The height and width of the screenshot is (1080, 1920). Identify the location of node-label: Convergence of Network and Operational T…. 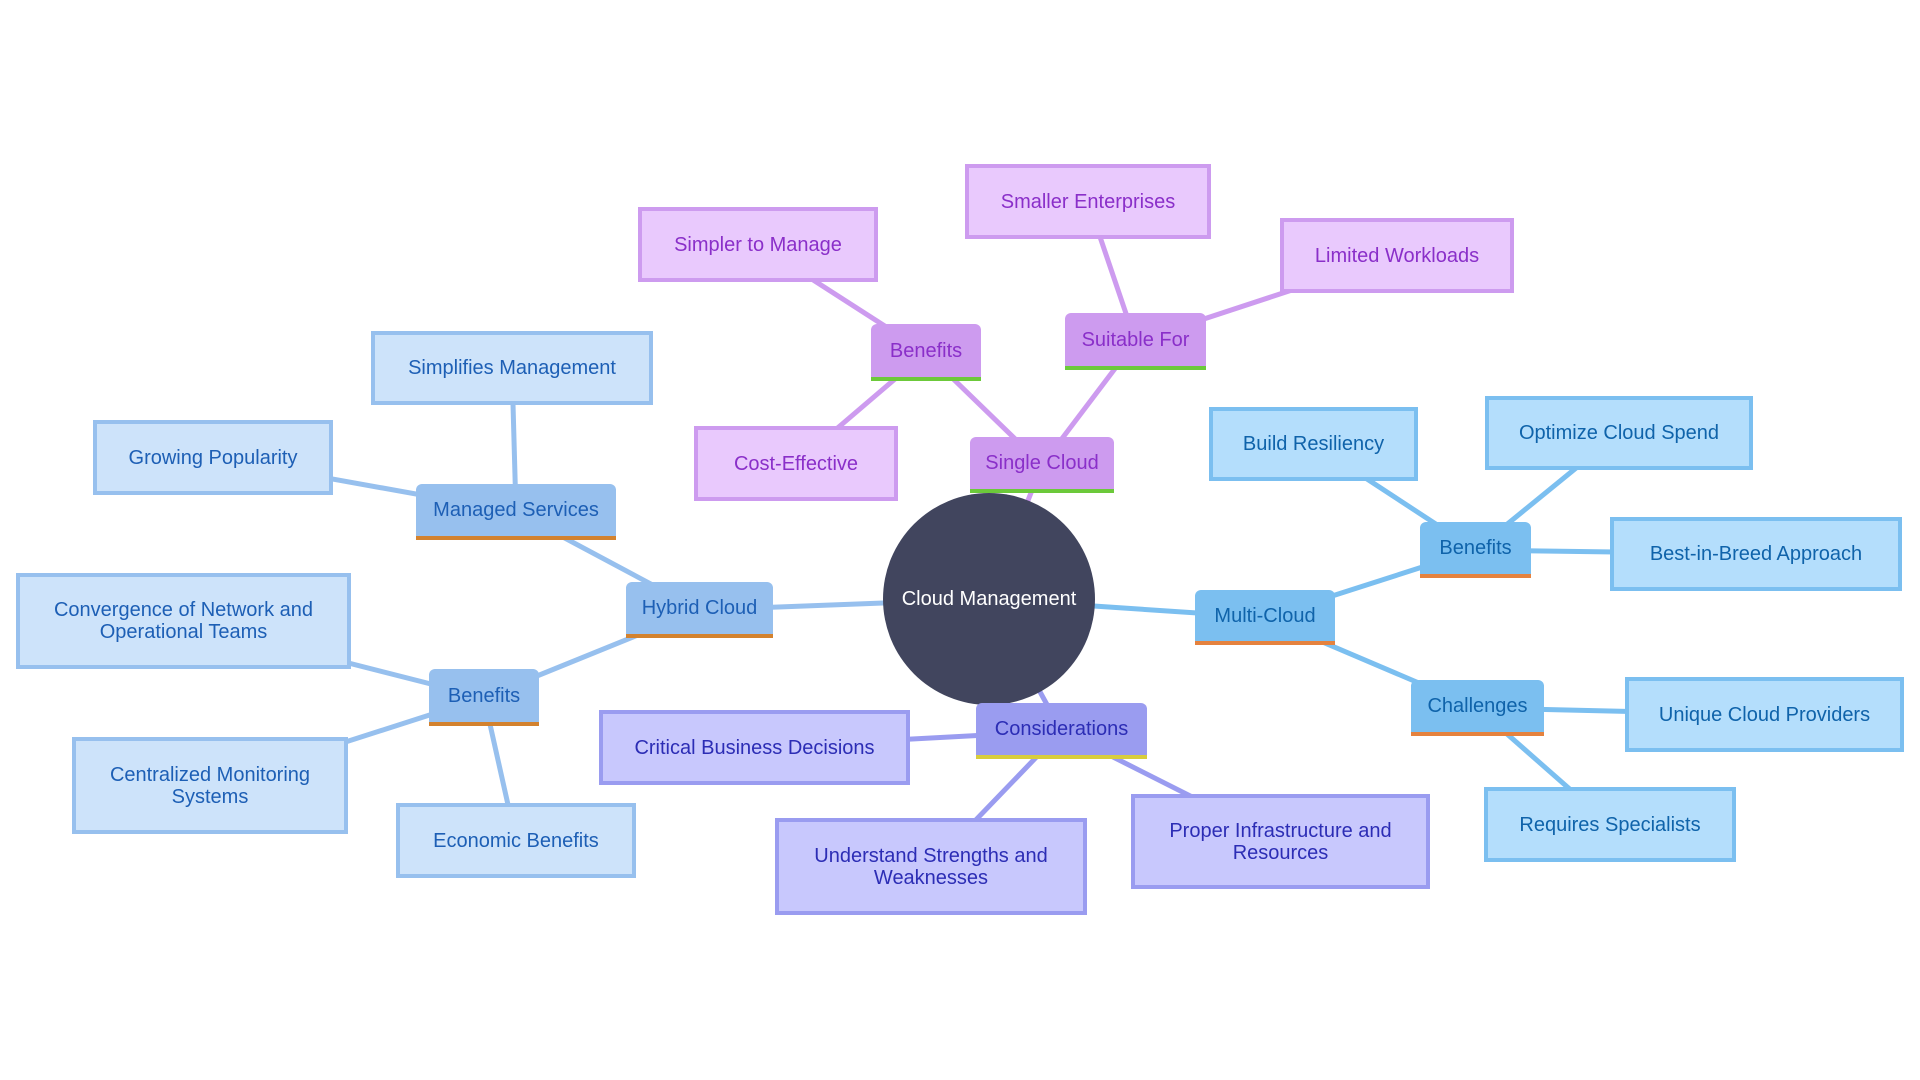
(183, 621).